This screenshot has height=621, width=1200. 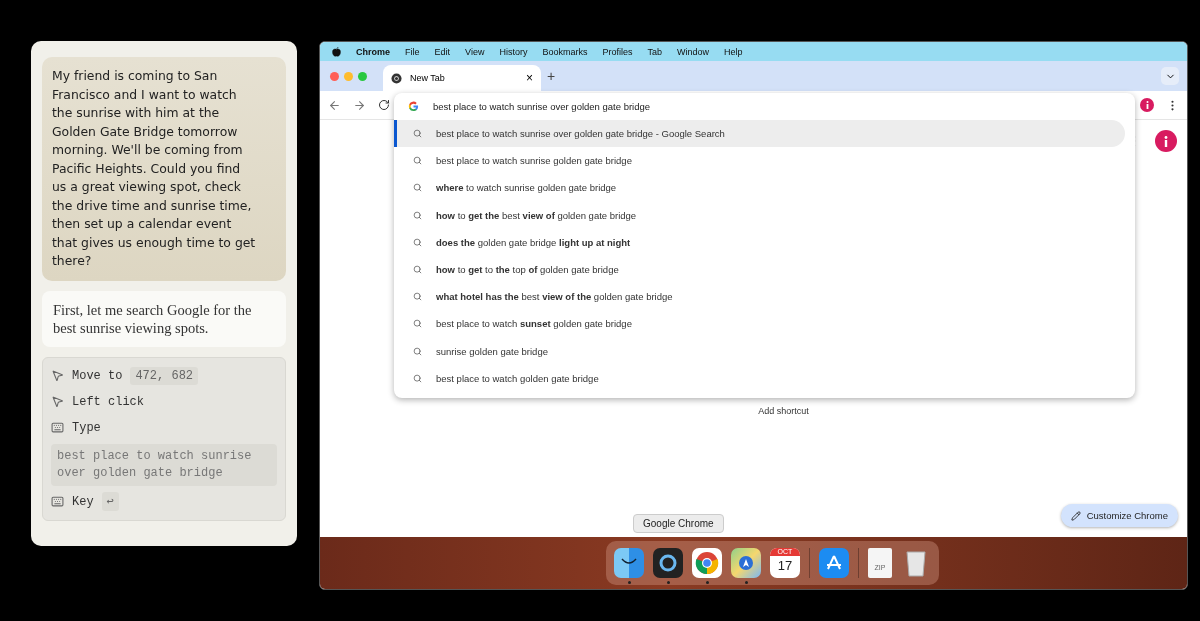 What do you see at coordinates (384, 105) in the screenshot?
I see `reload-icon` at bounding box center [384, 105].